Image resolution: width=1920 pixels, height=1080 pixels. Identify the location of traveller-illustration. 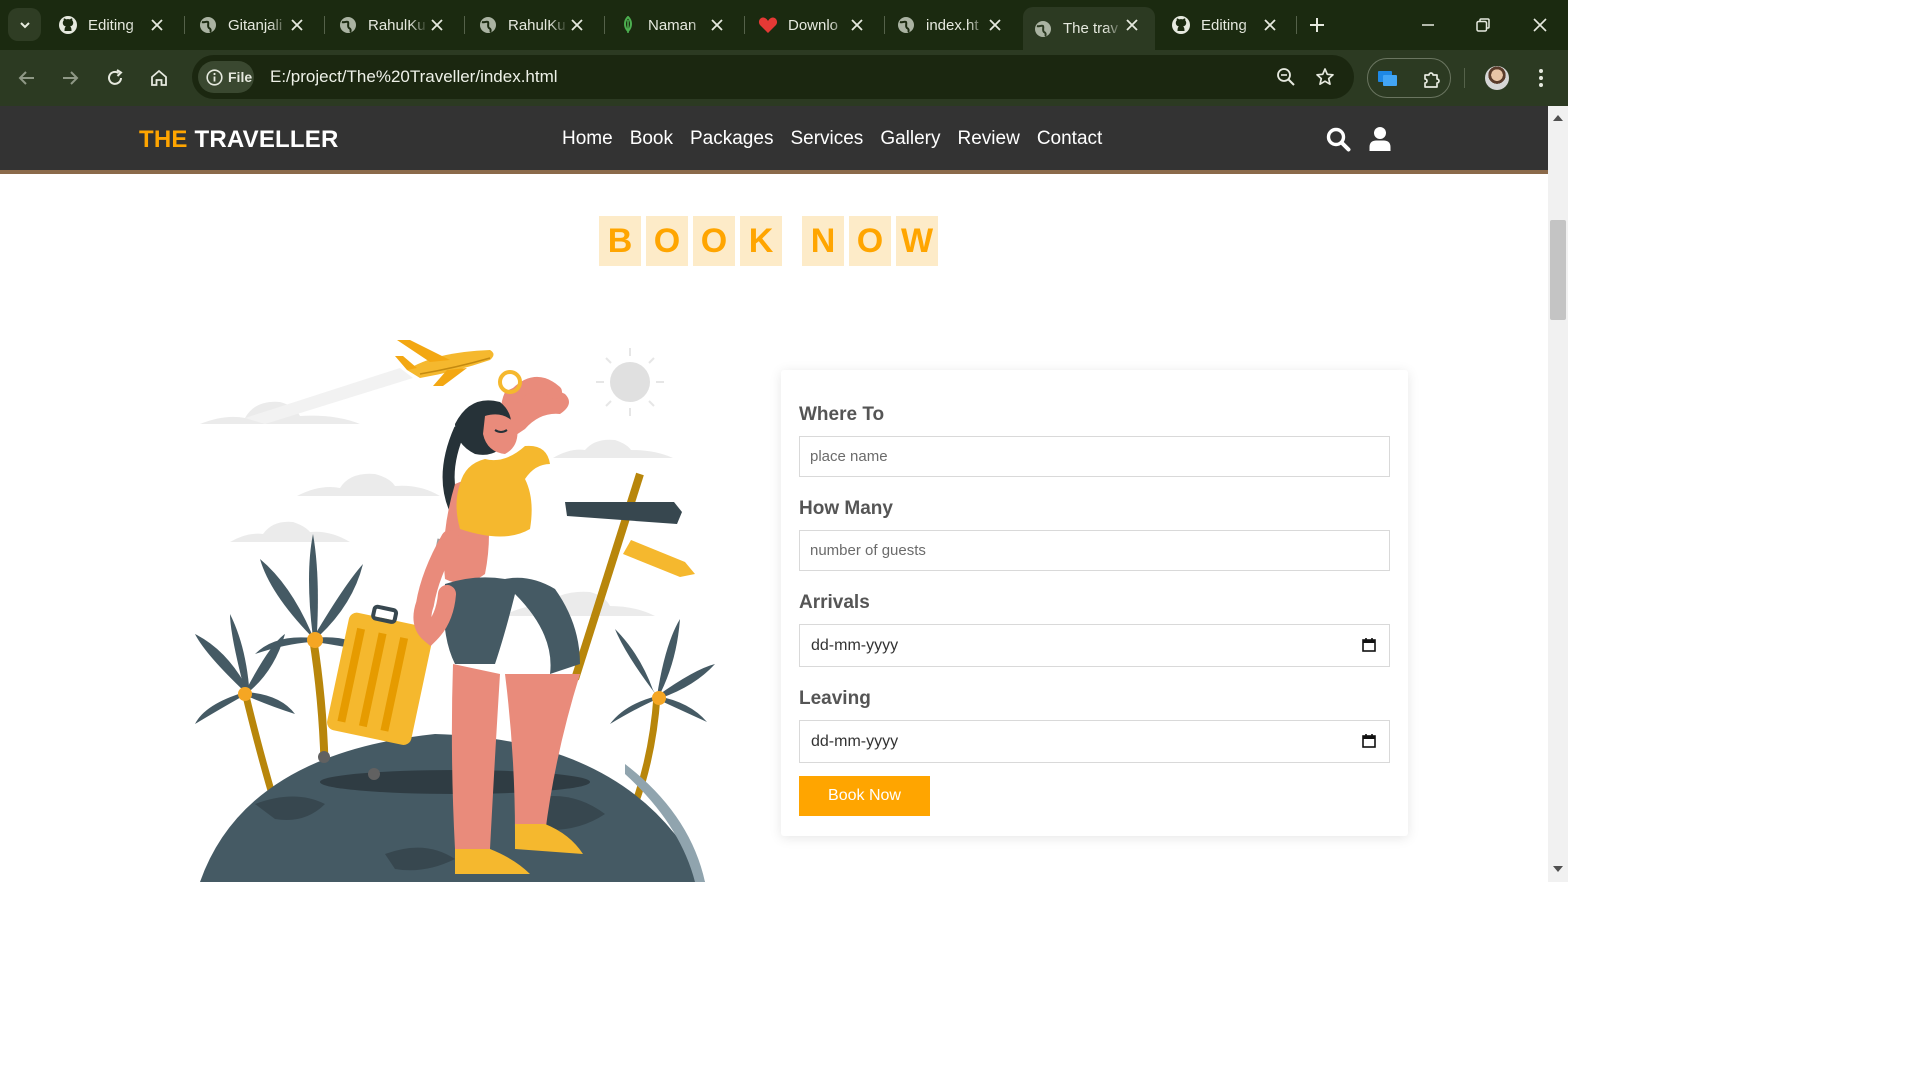
(455, 611).